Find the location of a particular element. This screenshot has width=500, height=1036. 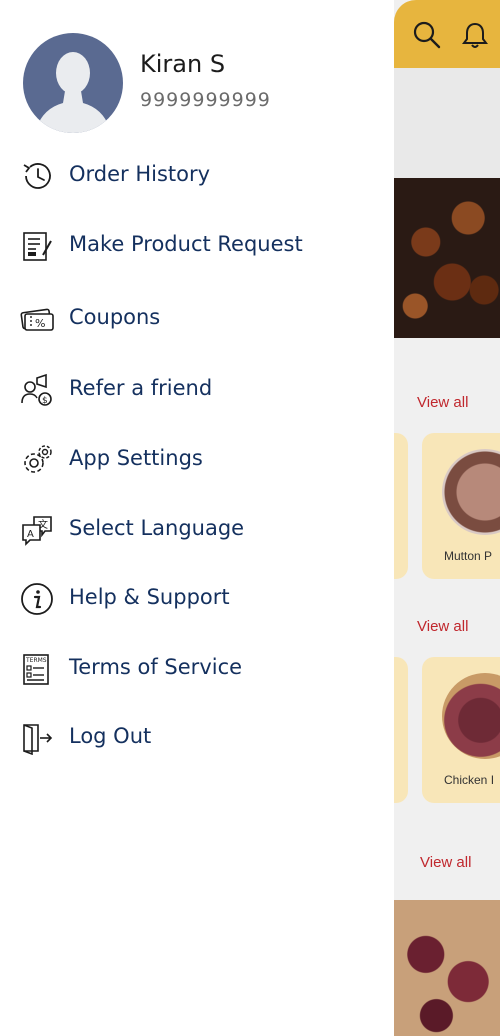

logout-icon is located at coordinates (38, 739).